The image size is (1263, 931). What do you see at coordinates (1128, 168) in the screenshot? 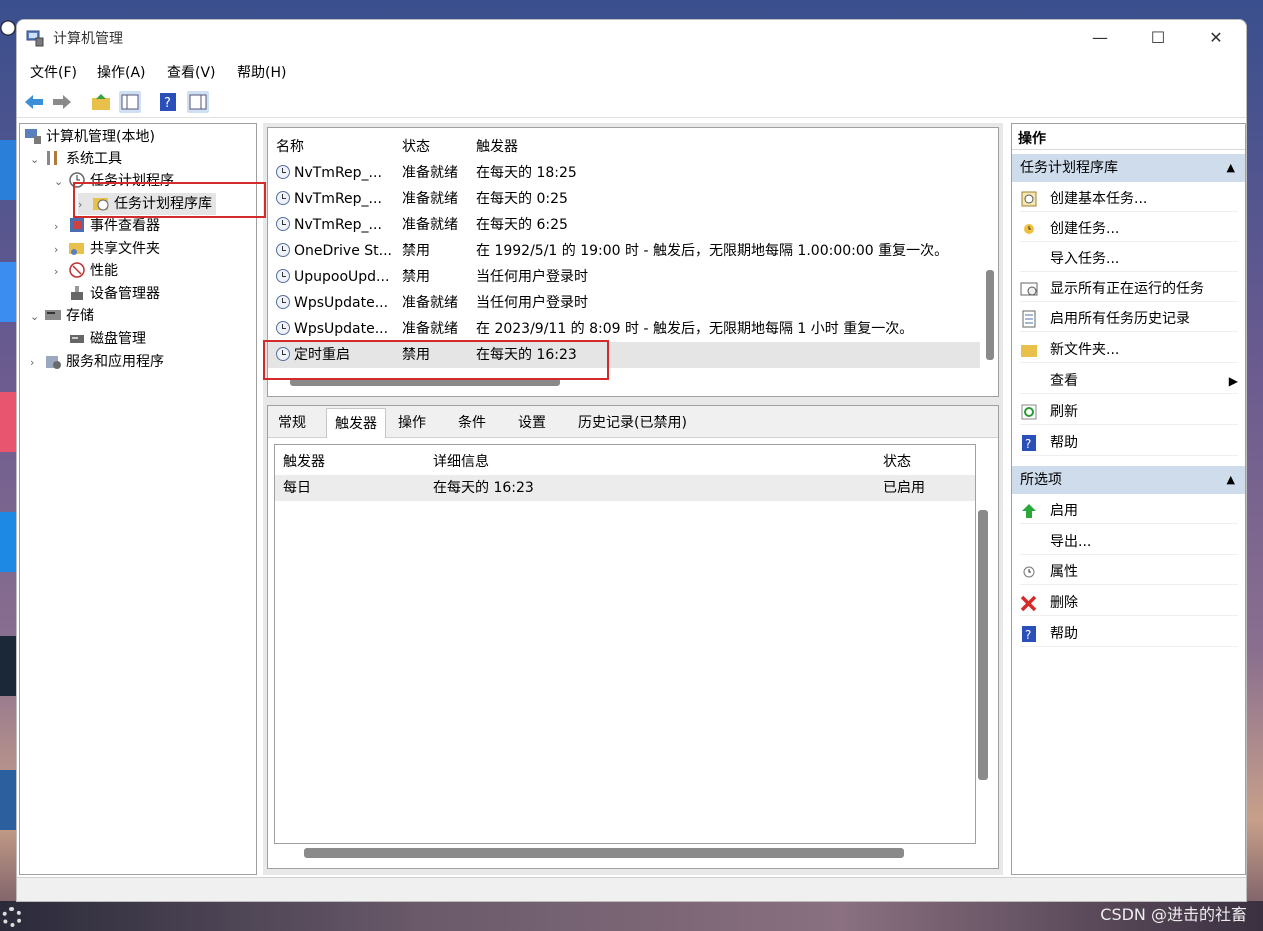
I see `section-task-library: 任务计划程序库 ▲` at bounding box center [1128, 168].